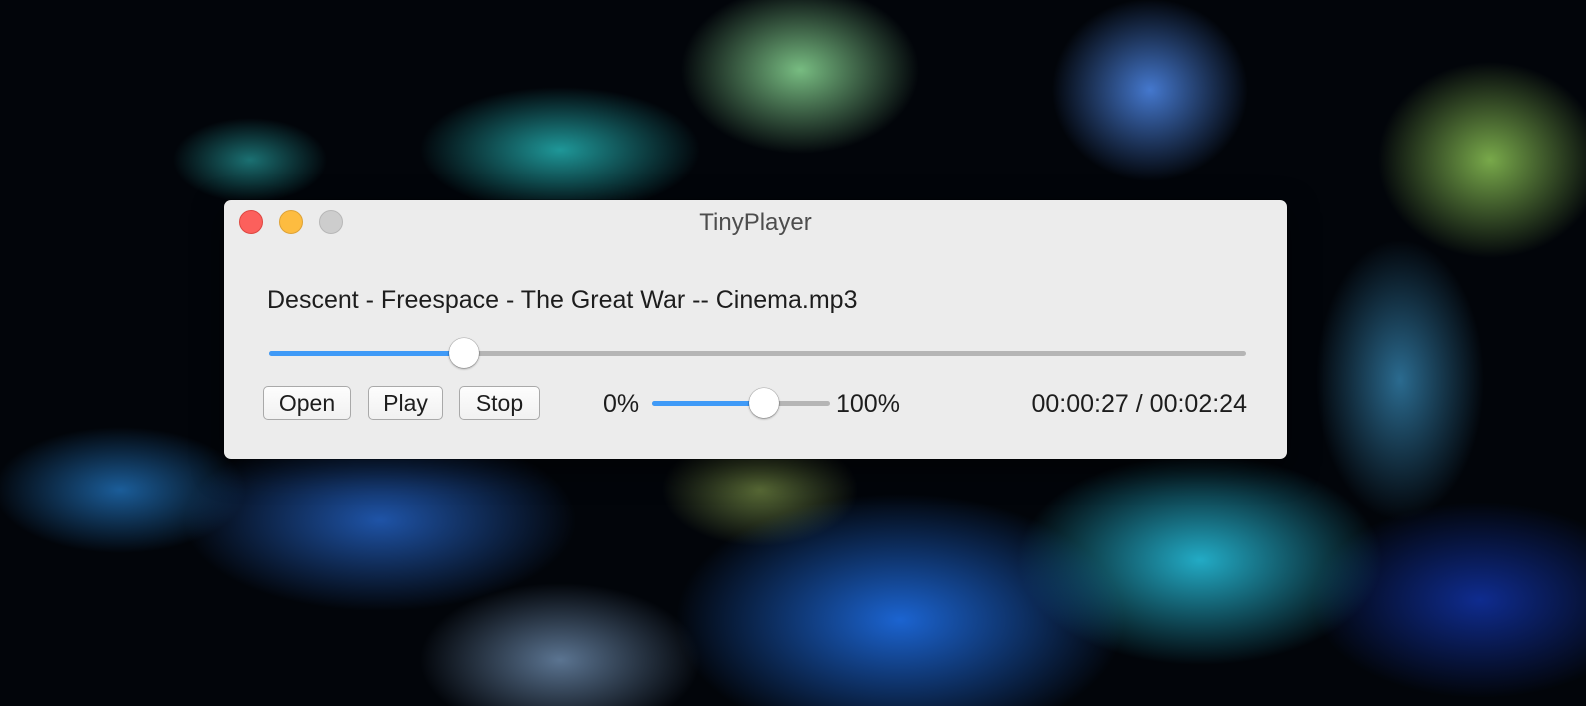 This screenshot has width=1586, height=706. Describe the element at coordinates (1080, 404) in the screenshot. I see `elapsed-time: 00:00:27` at that location.